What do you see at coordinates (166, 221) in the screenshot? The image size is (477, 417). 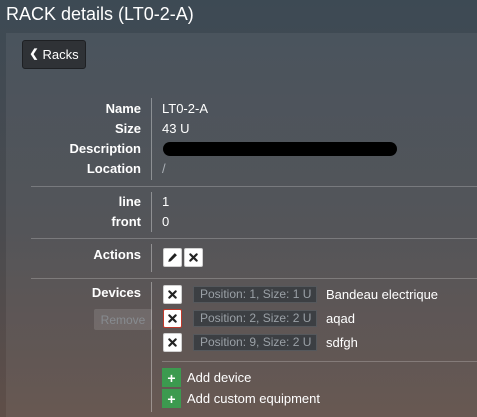 I see `front-value: 0` at bounding box center [166, 221].